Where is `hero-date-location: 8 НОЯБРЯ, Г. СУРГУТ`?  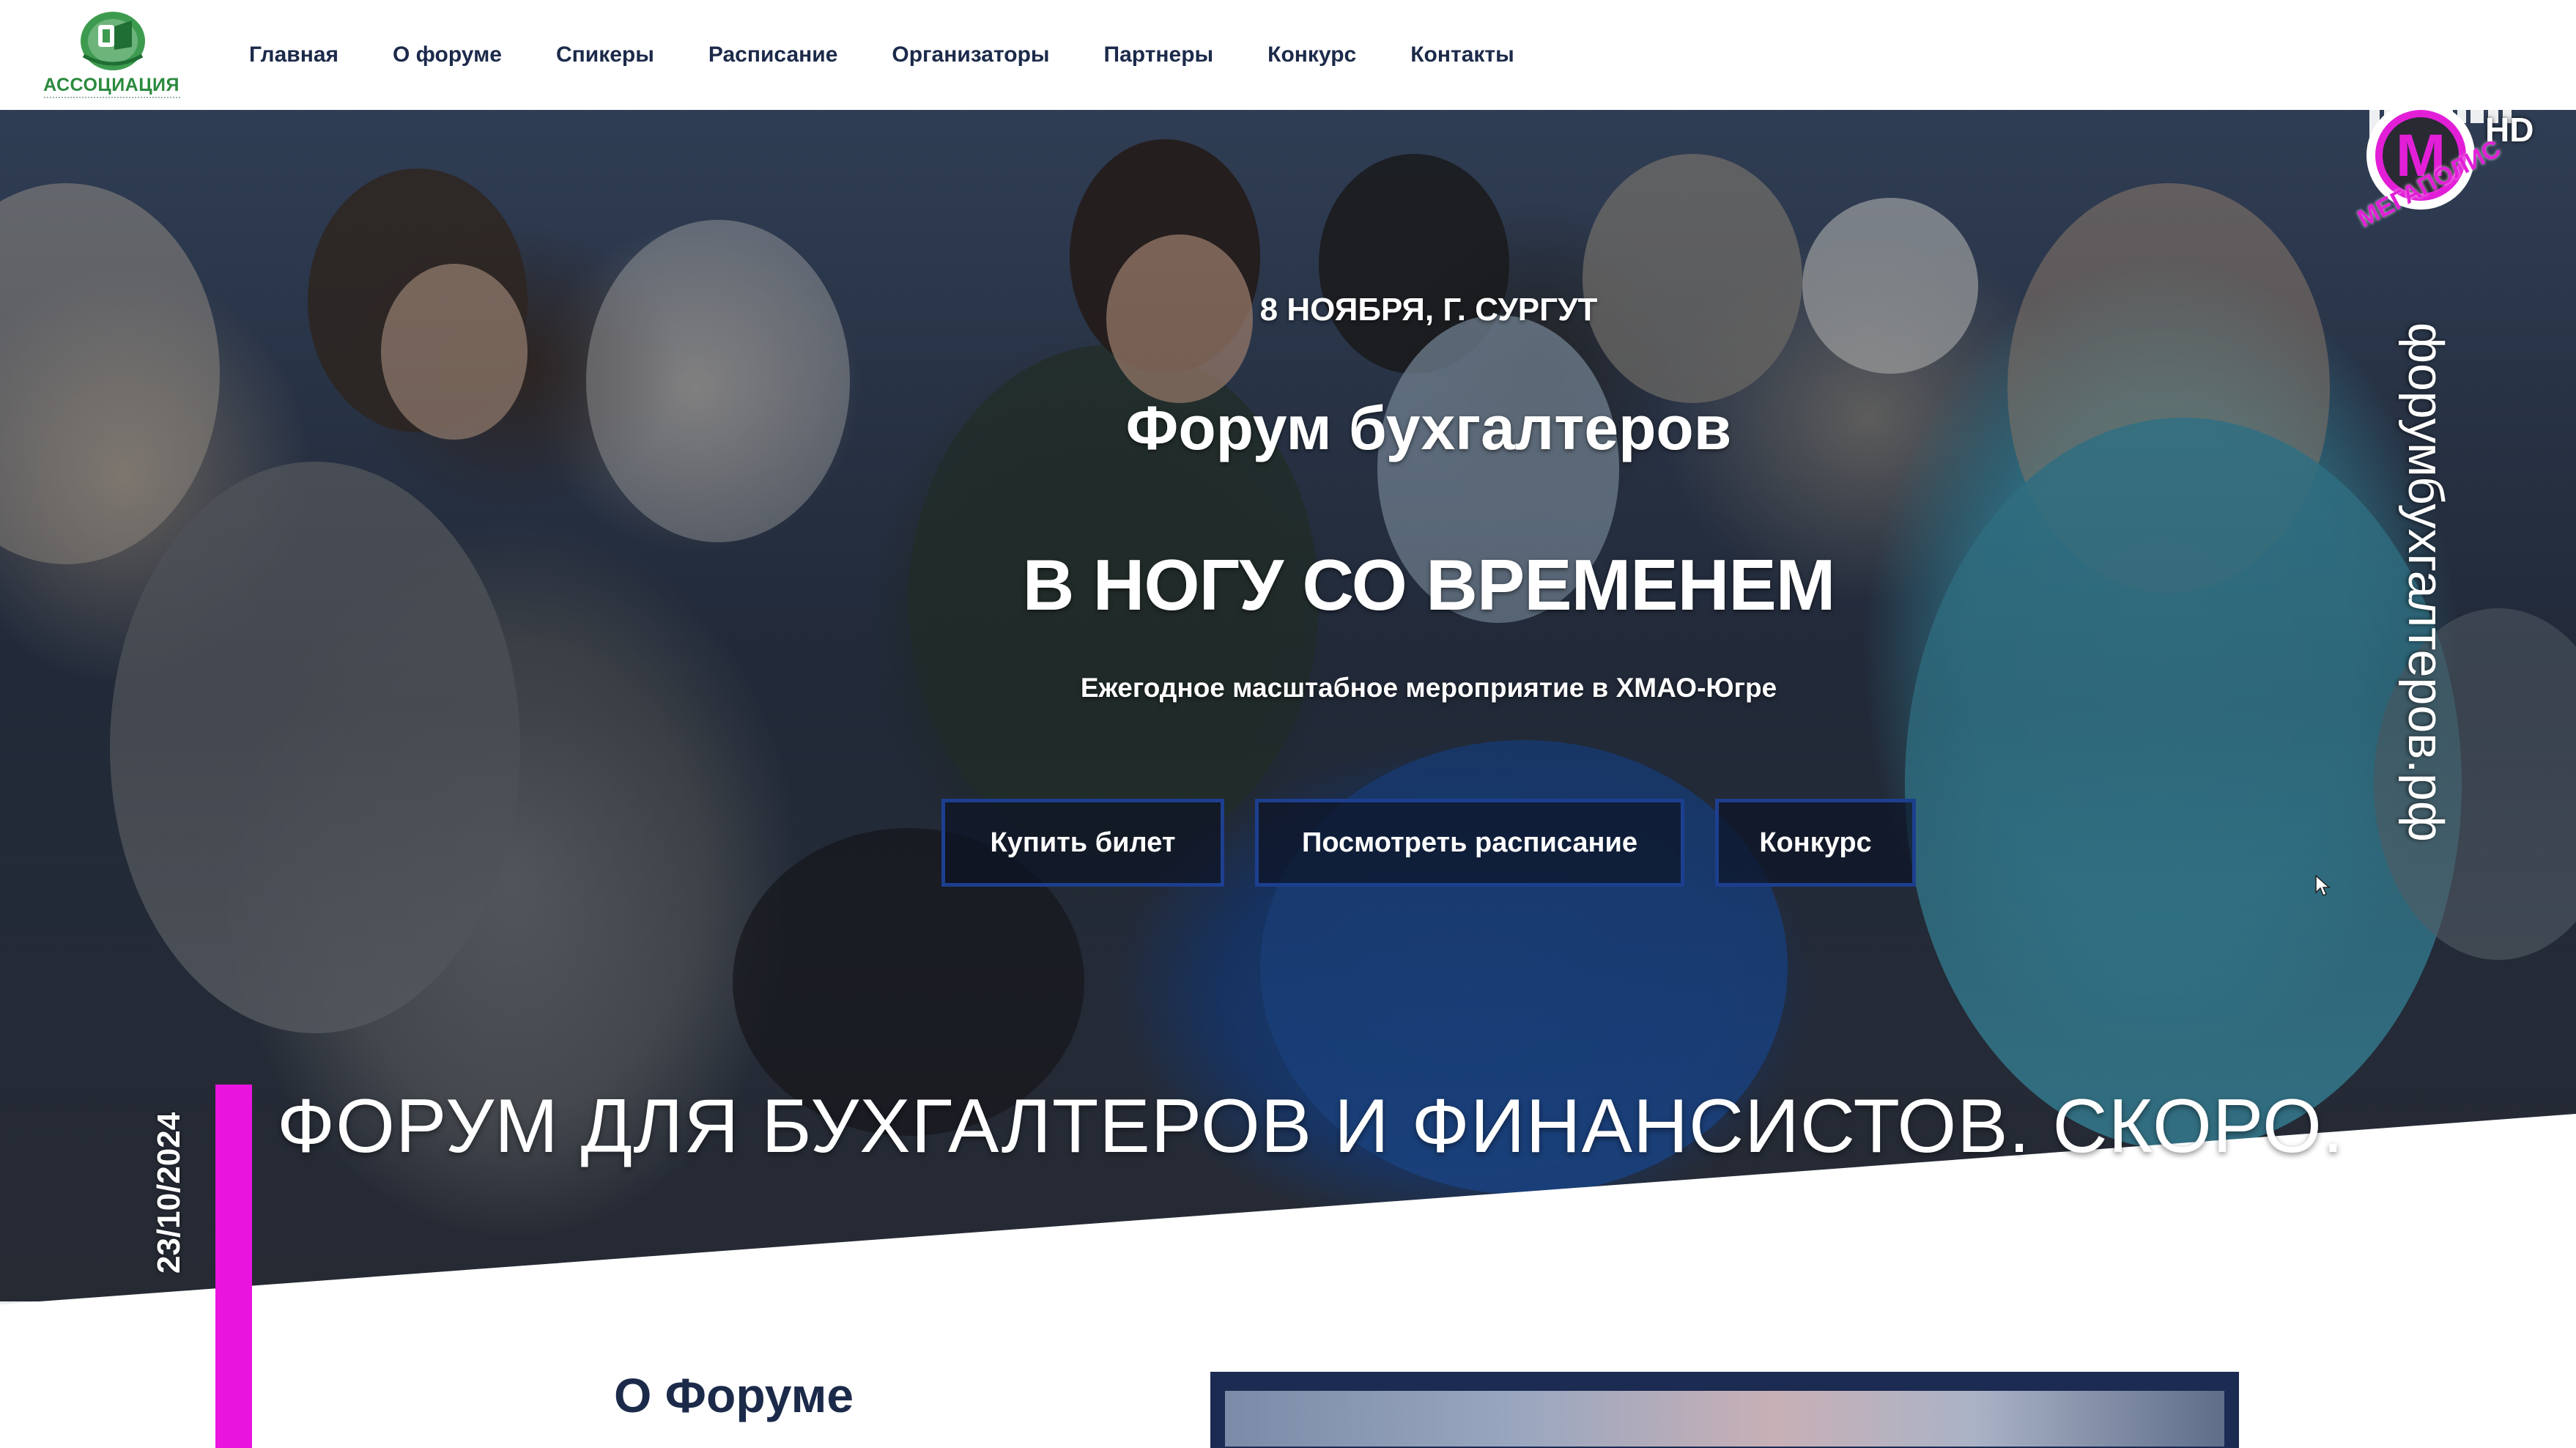 hero-date-location: 8 НОЯБРЯ, Г. СУРГУТ is located at coordinates (1428, 310).